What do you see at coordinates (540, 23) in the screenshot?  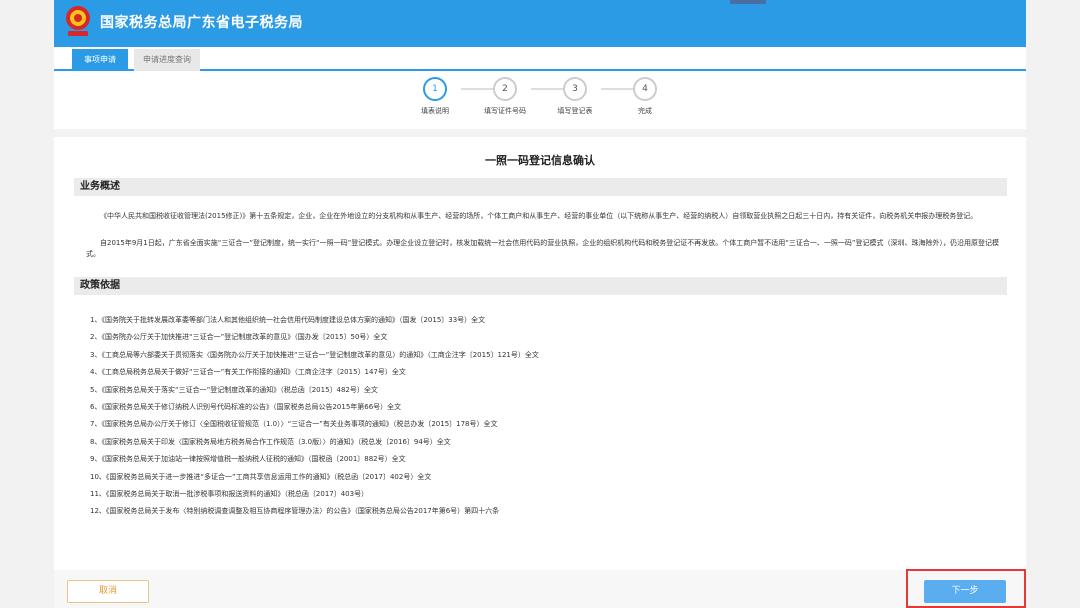 I see `site-header: 国家税务总局广东省电子税务局` at bounding box center [540, 23].